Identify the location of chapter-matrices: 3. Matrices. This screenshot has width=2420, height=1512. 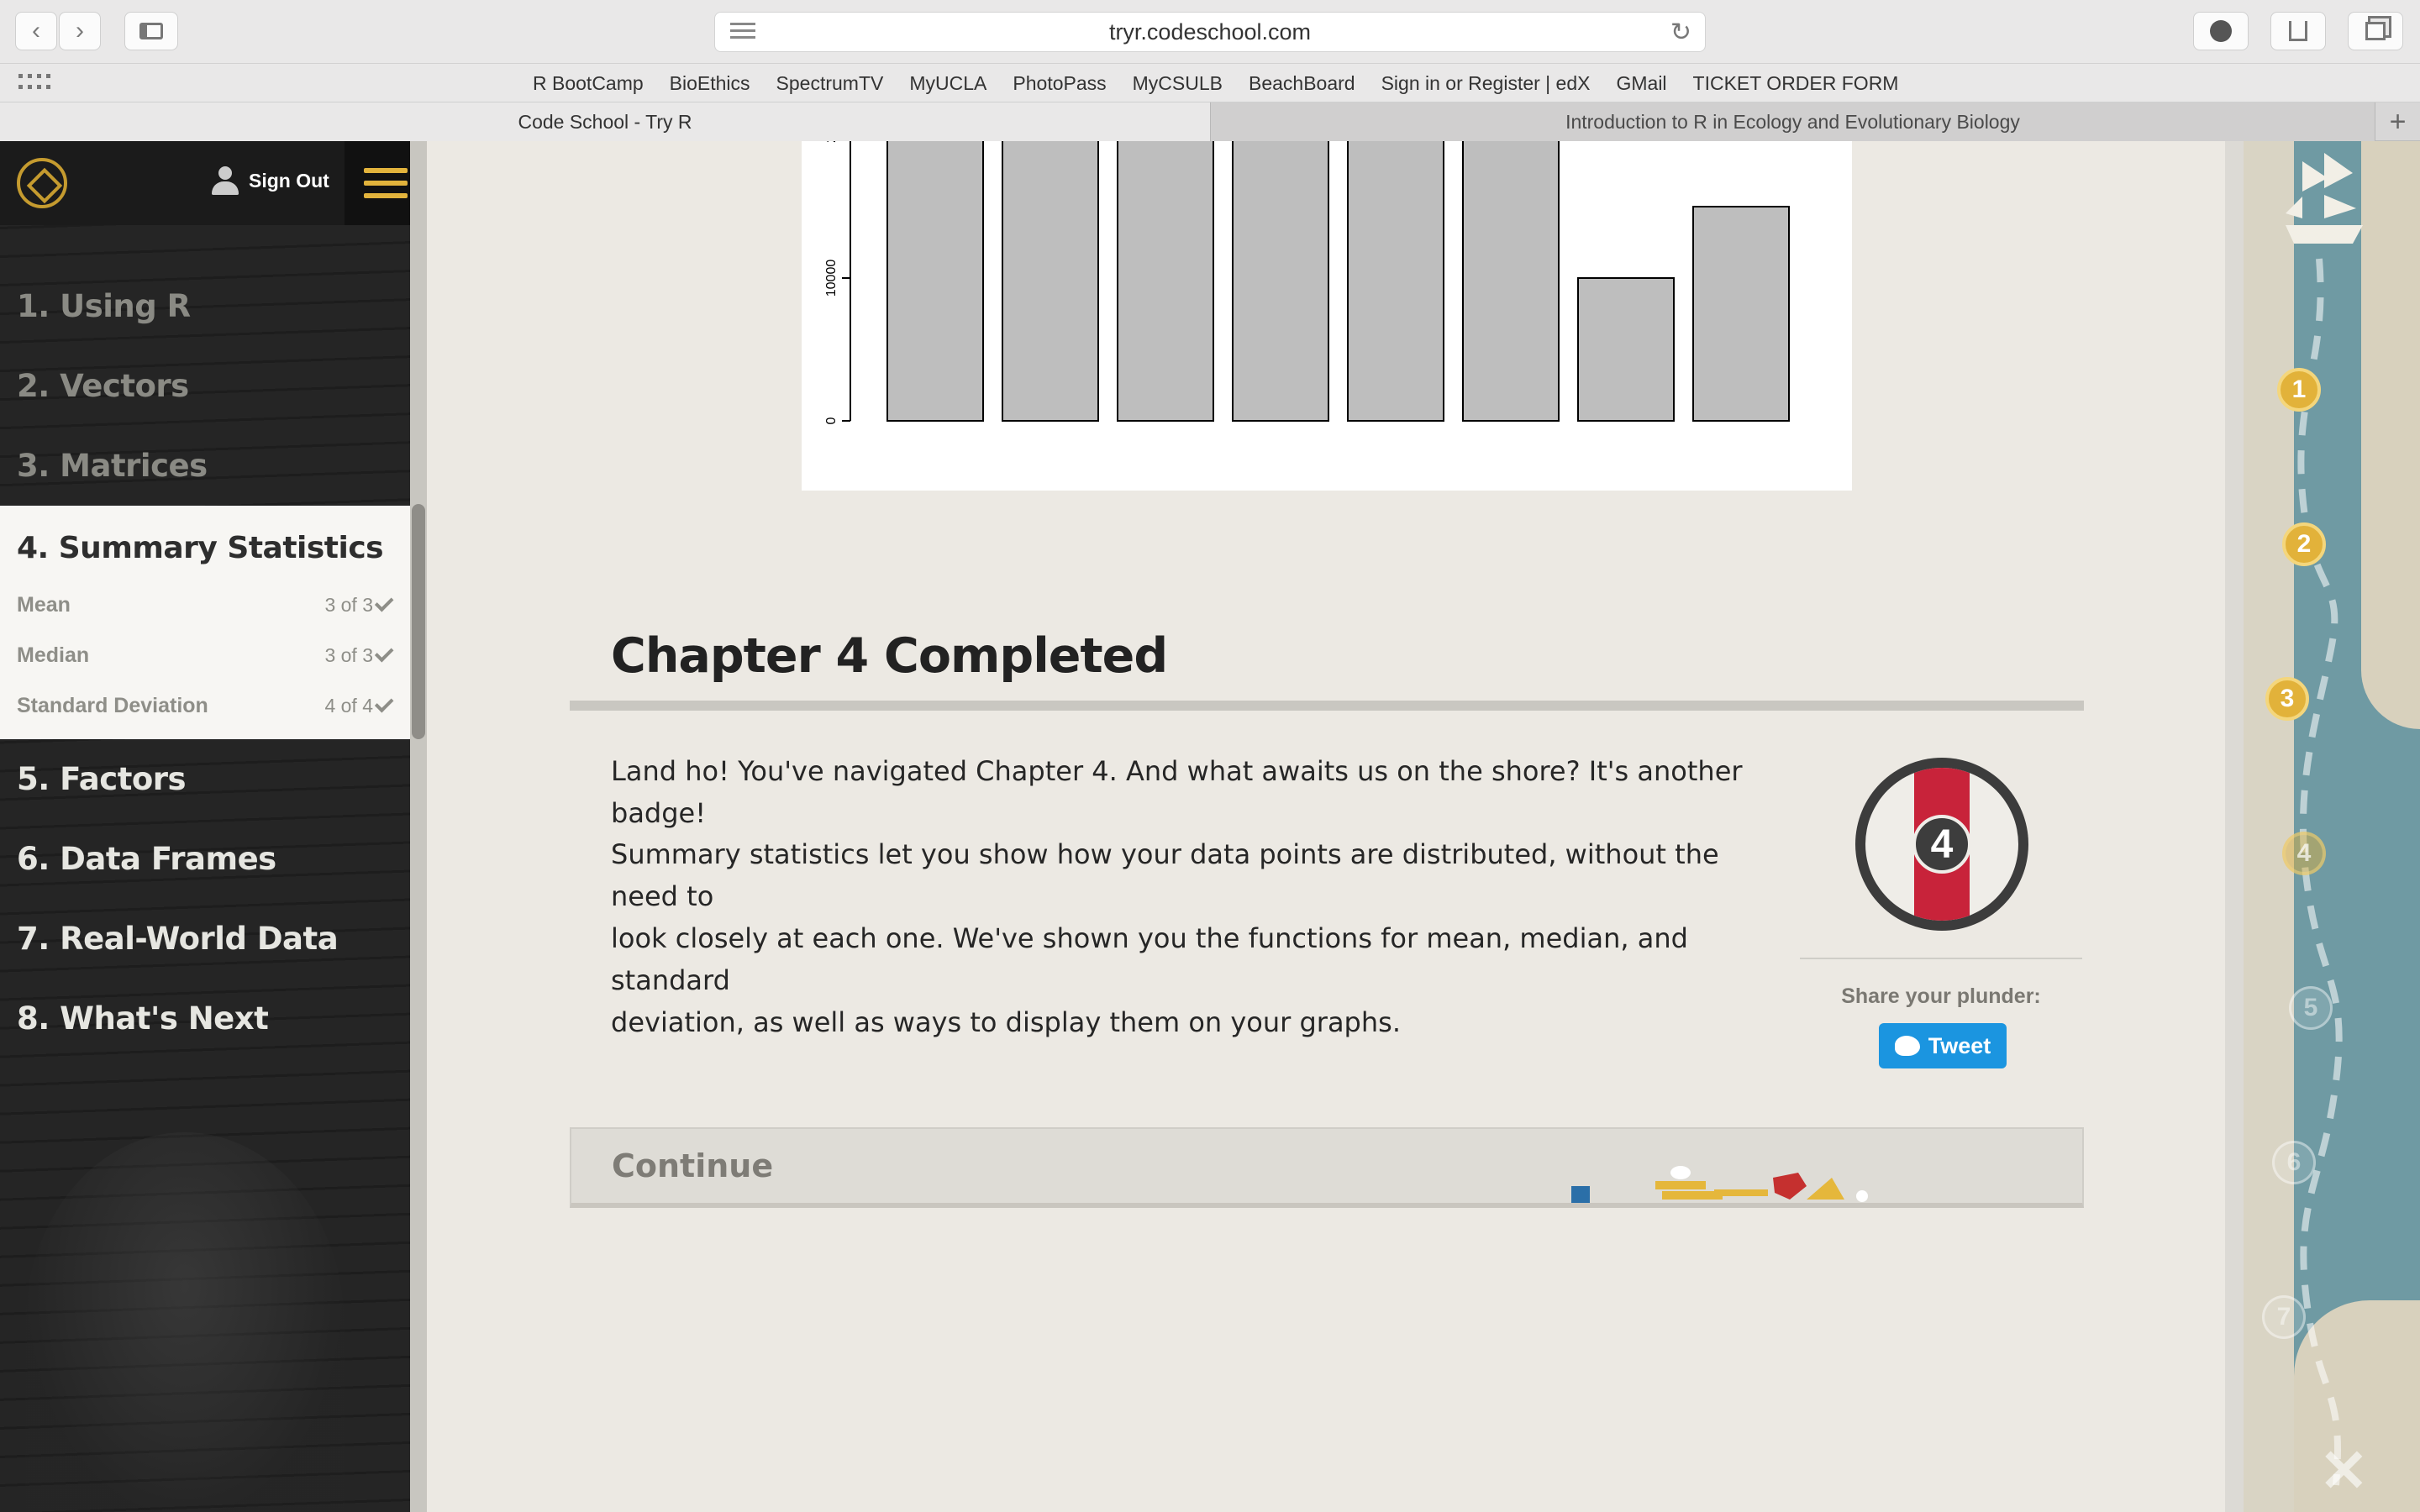
(205, 466).